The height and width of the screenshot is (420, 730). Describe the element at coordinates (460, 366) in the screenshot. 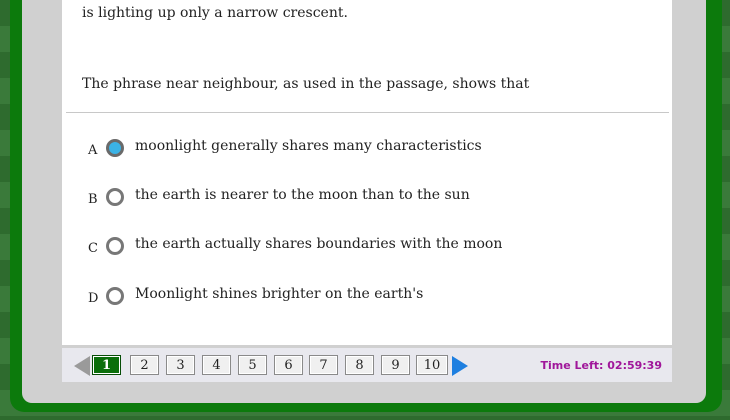

I see `next-arrow-icon` at that location.